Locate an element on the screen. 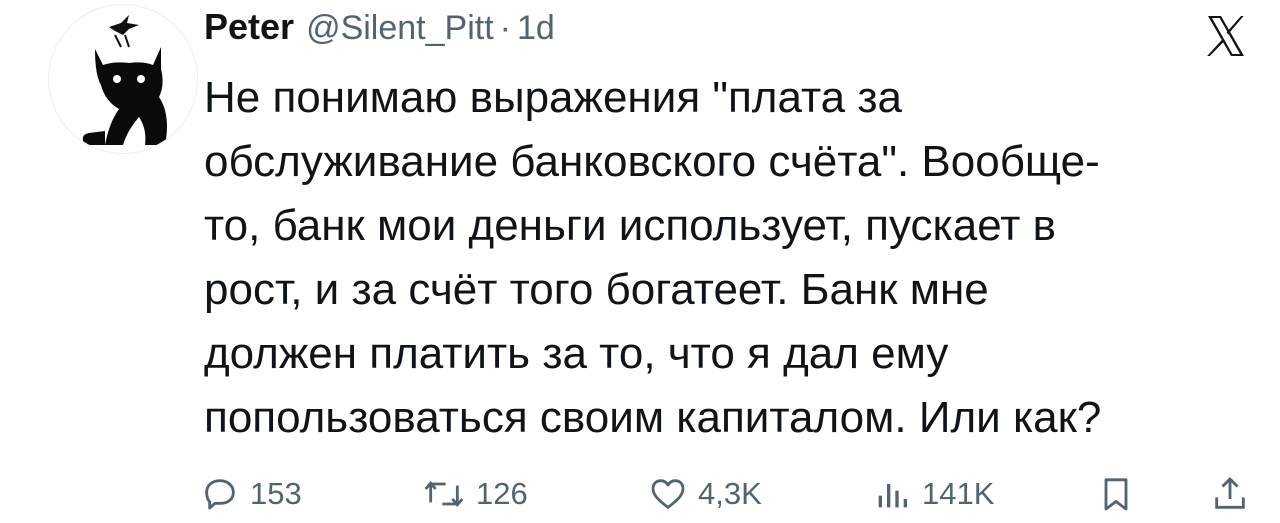  like-count: 4,3K is located at coordinates (730, 493).